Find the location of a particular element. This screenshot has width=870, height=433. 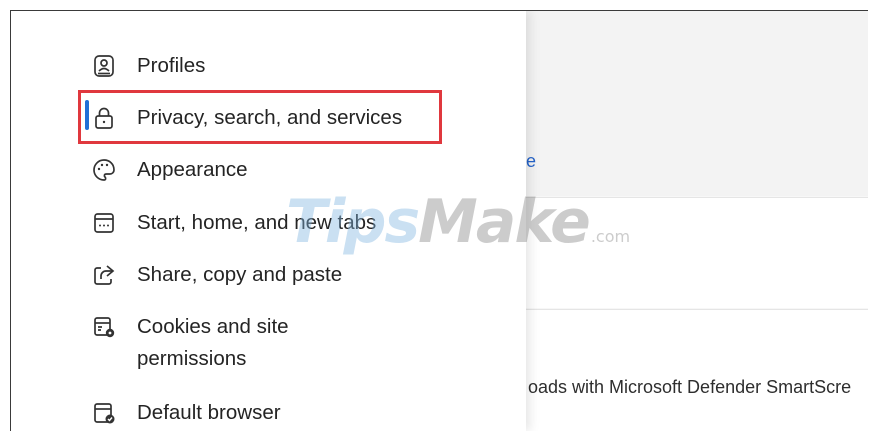

sidebar-item-default-browser: Default browser is located at coordinates (186, 413).